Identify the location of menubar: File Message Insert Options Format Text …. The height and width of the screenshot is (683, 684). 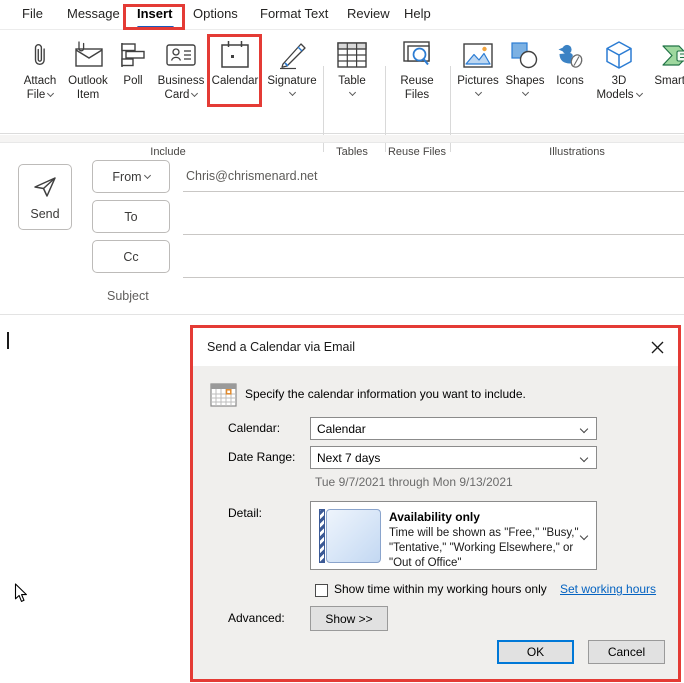
(342, 15).